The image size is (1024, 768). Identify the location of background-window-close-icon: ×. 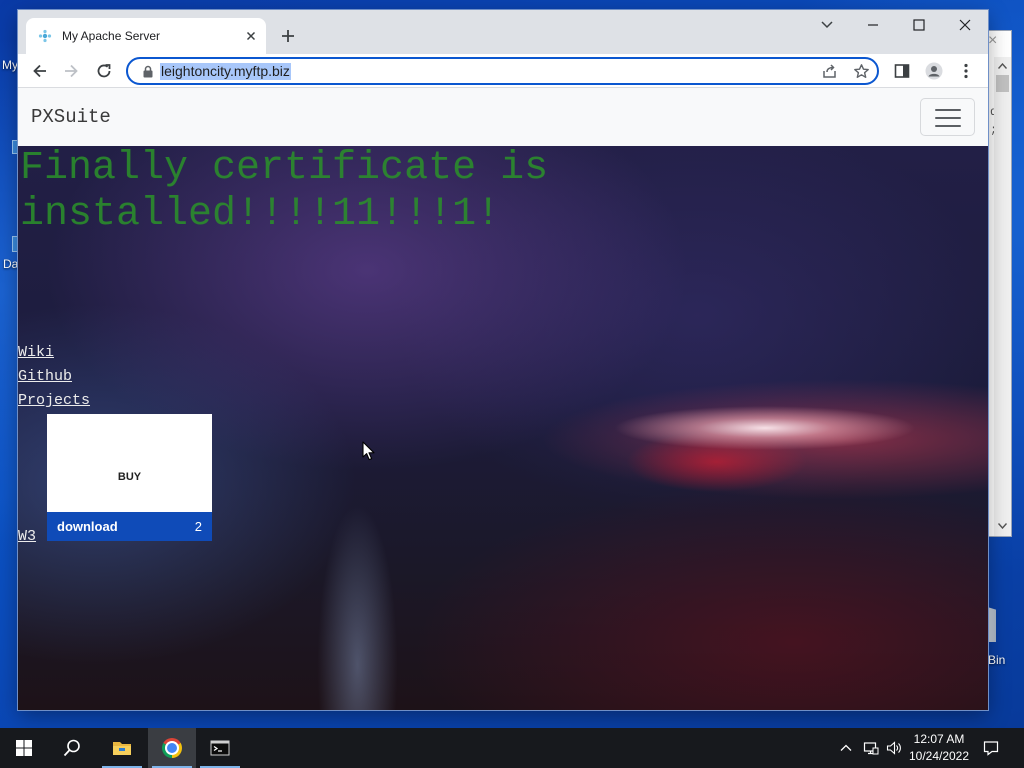
(992, 41).